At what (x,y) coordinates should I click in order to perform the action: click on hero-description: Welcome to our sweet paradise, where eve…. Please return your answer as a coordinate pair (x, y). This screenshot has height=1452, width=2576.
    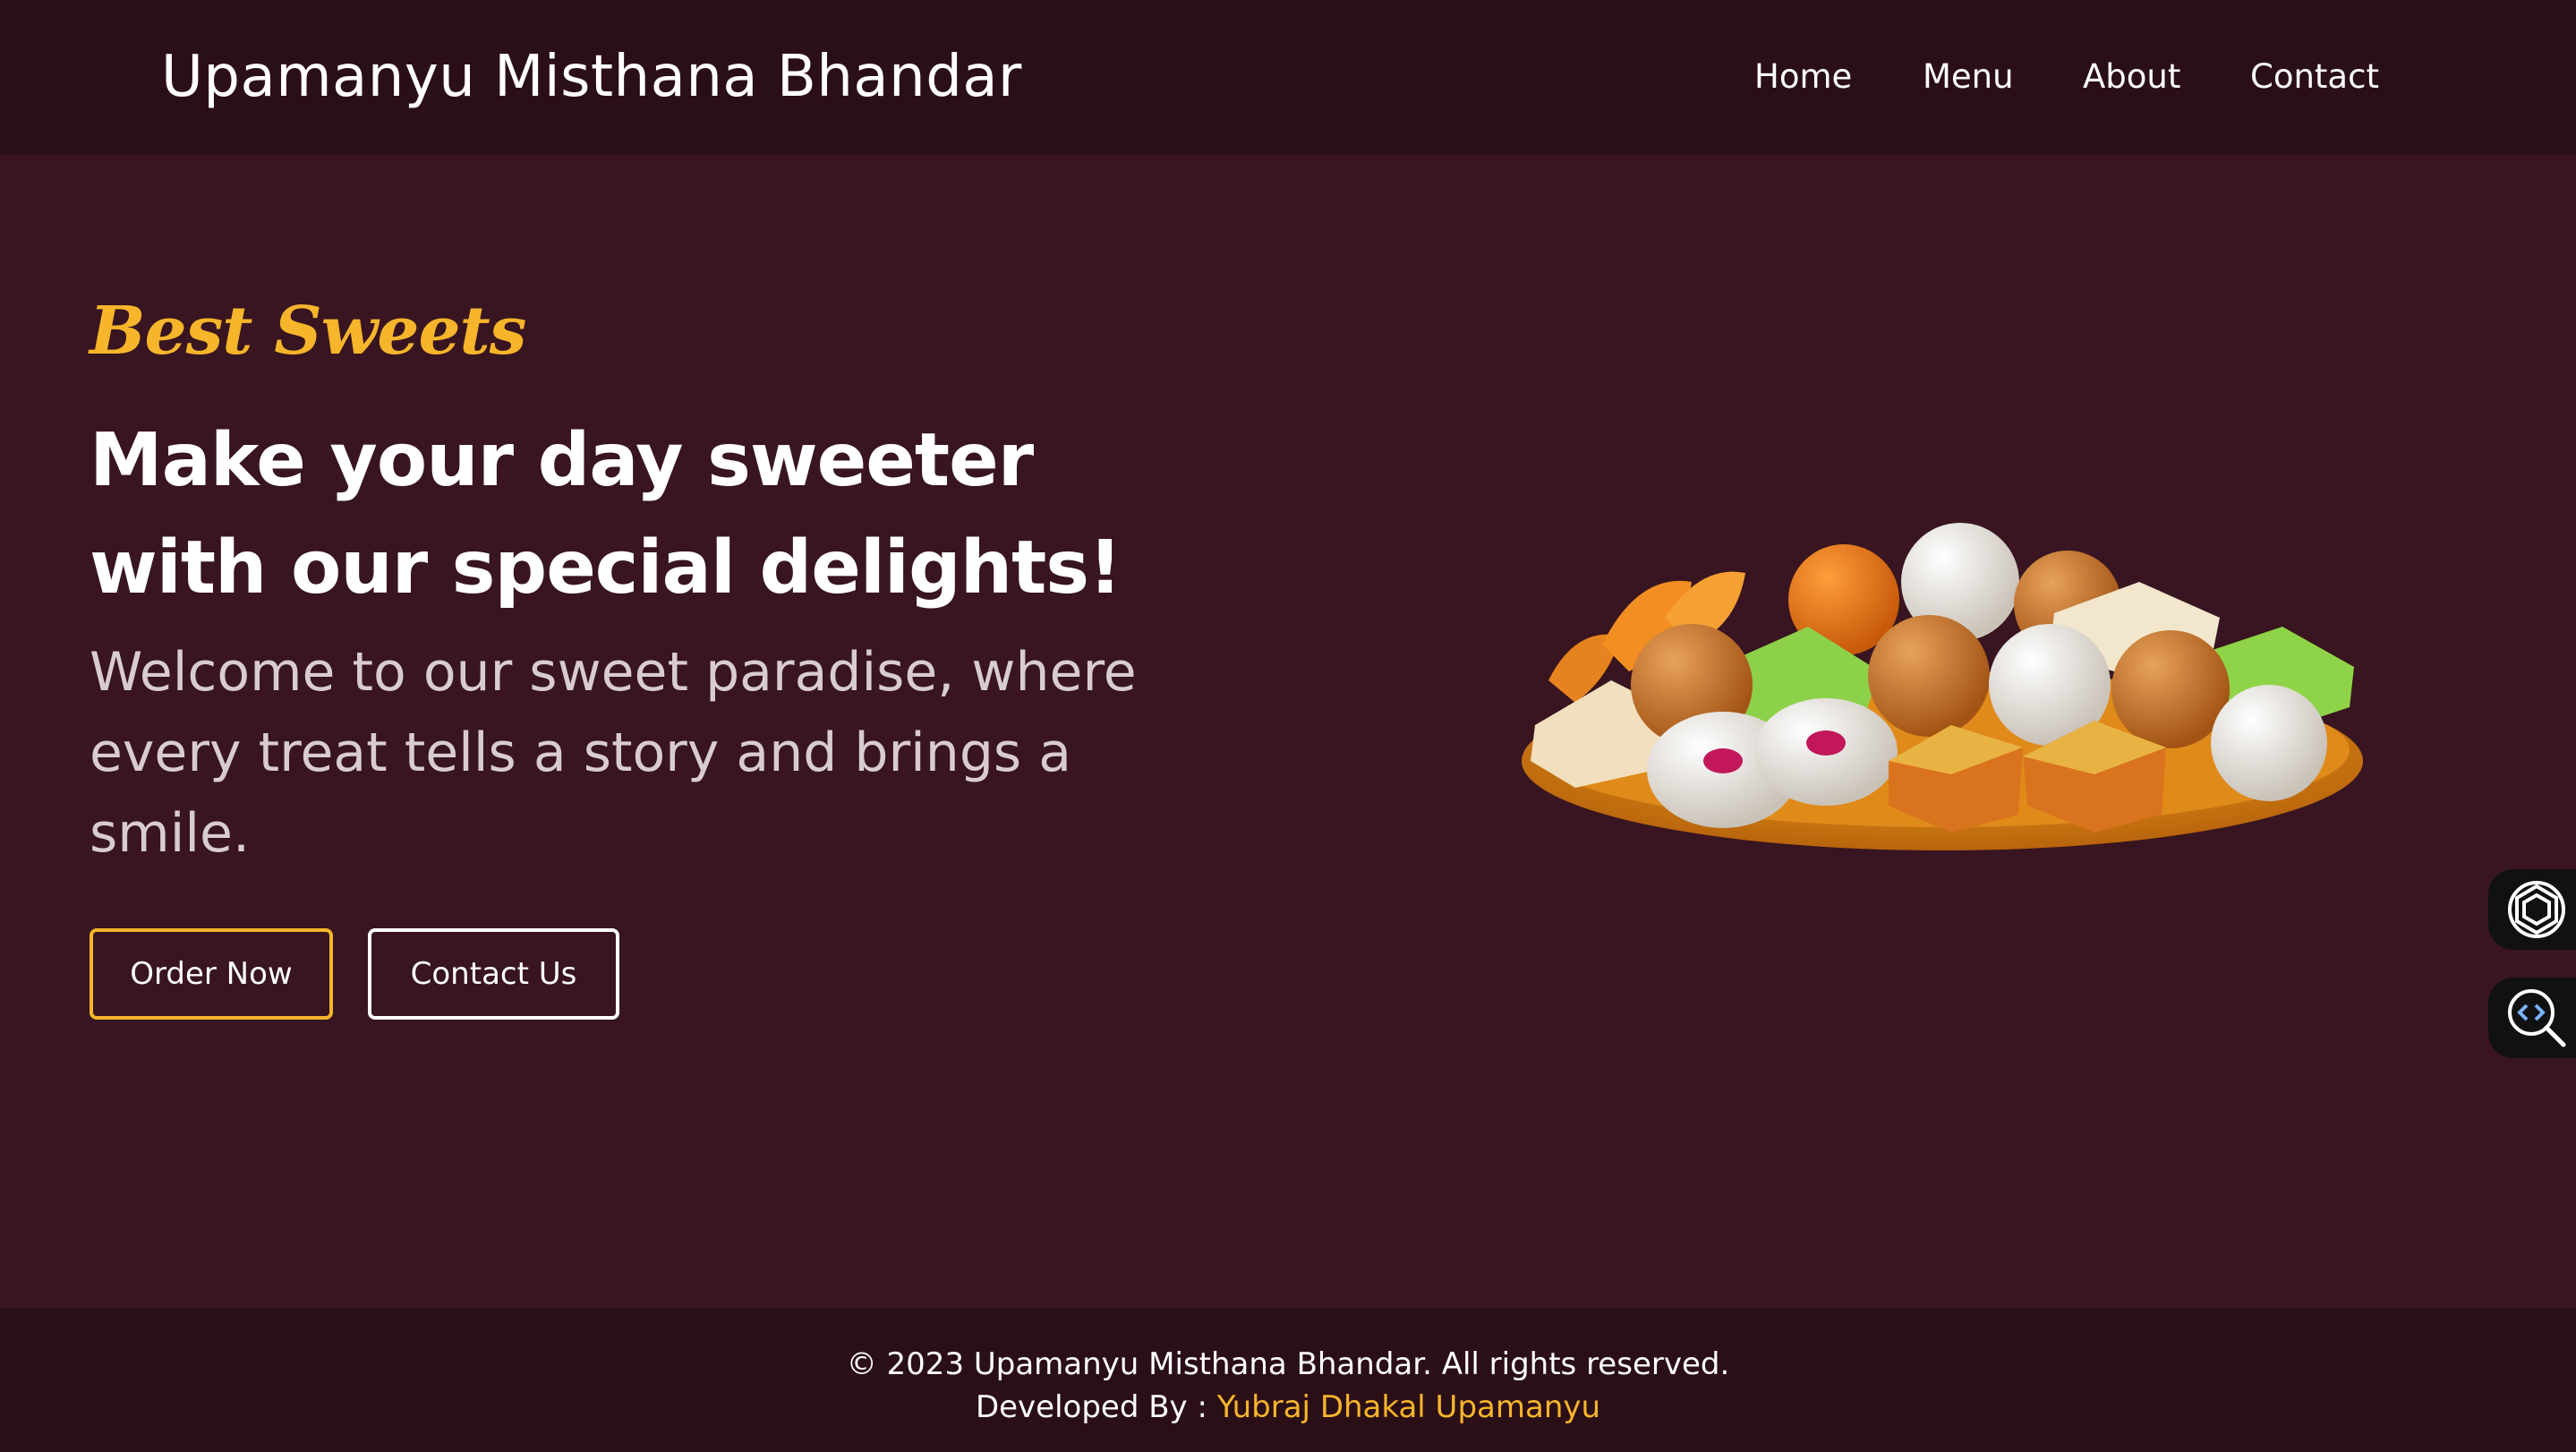
    Looking at the image, I should click on (613, 753).